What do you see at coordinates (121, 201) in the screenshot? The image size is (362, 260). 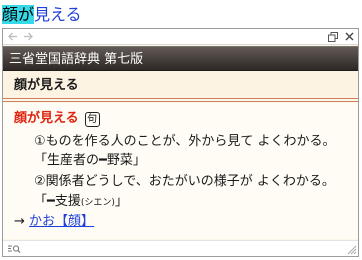 I see `example-2-suffix: 」` at bounding box center [121, 201].